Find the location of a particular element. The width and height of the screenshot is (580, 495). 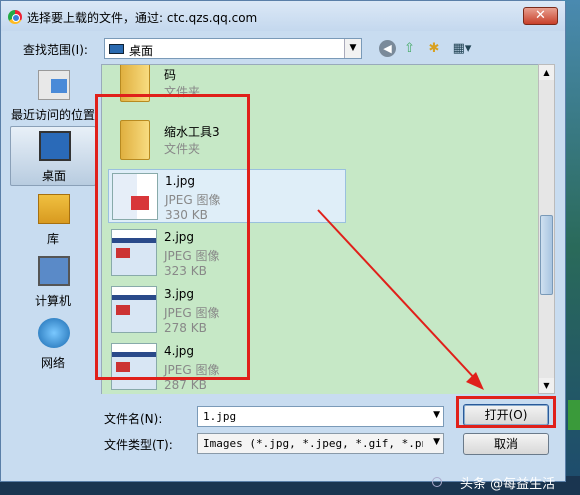

vertical-scrollbar: ▲ ▼ is located at coordinates (546, 229).